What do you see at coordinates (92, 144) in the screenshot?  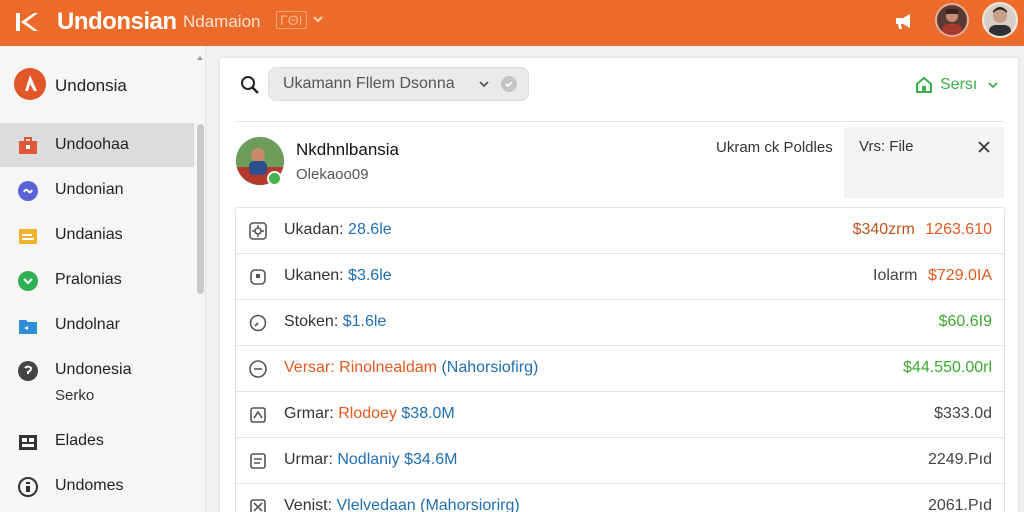 I see `sidebar-item-label: Undoohaa` at bounding box center [92, 144].